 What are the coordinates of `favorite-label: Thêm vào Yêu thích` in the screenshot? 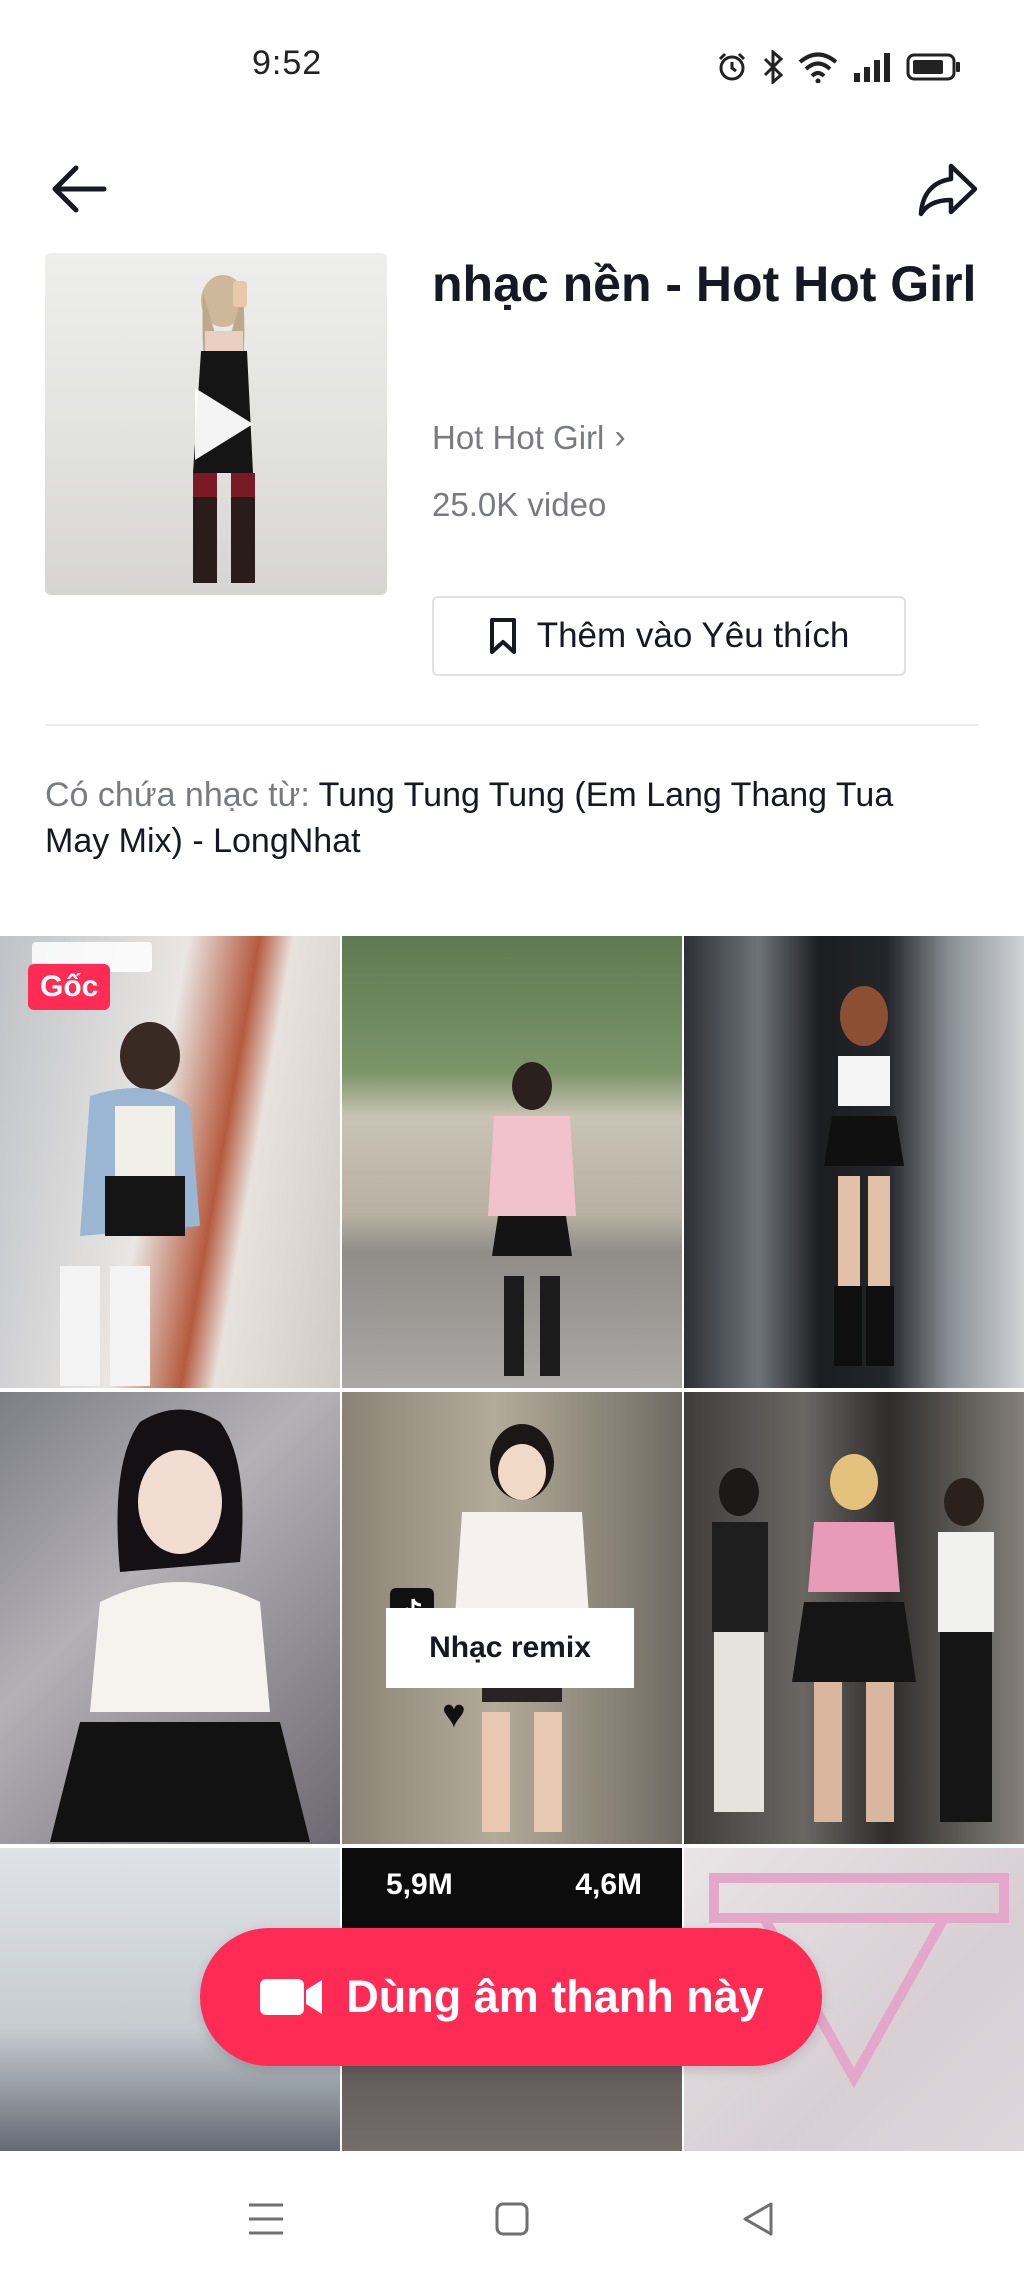 It's located at (693, 635).